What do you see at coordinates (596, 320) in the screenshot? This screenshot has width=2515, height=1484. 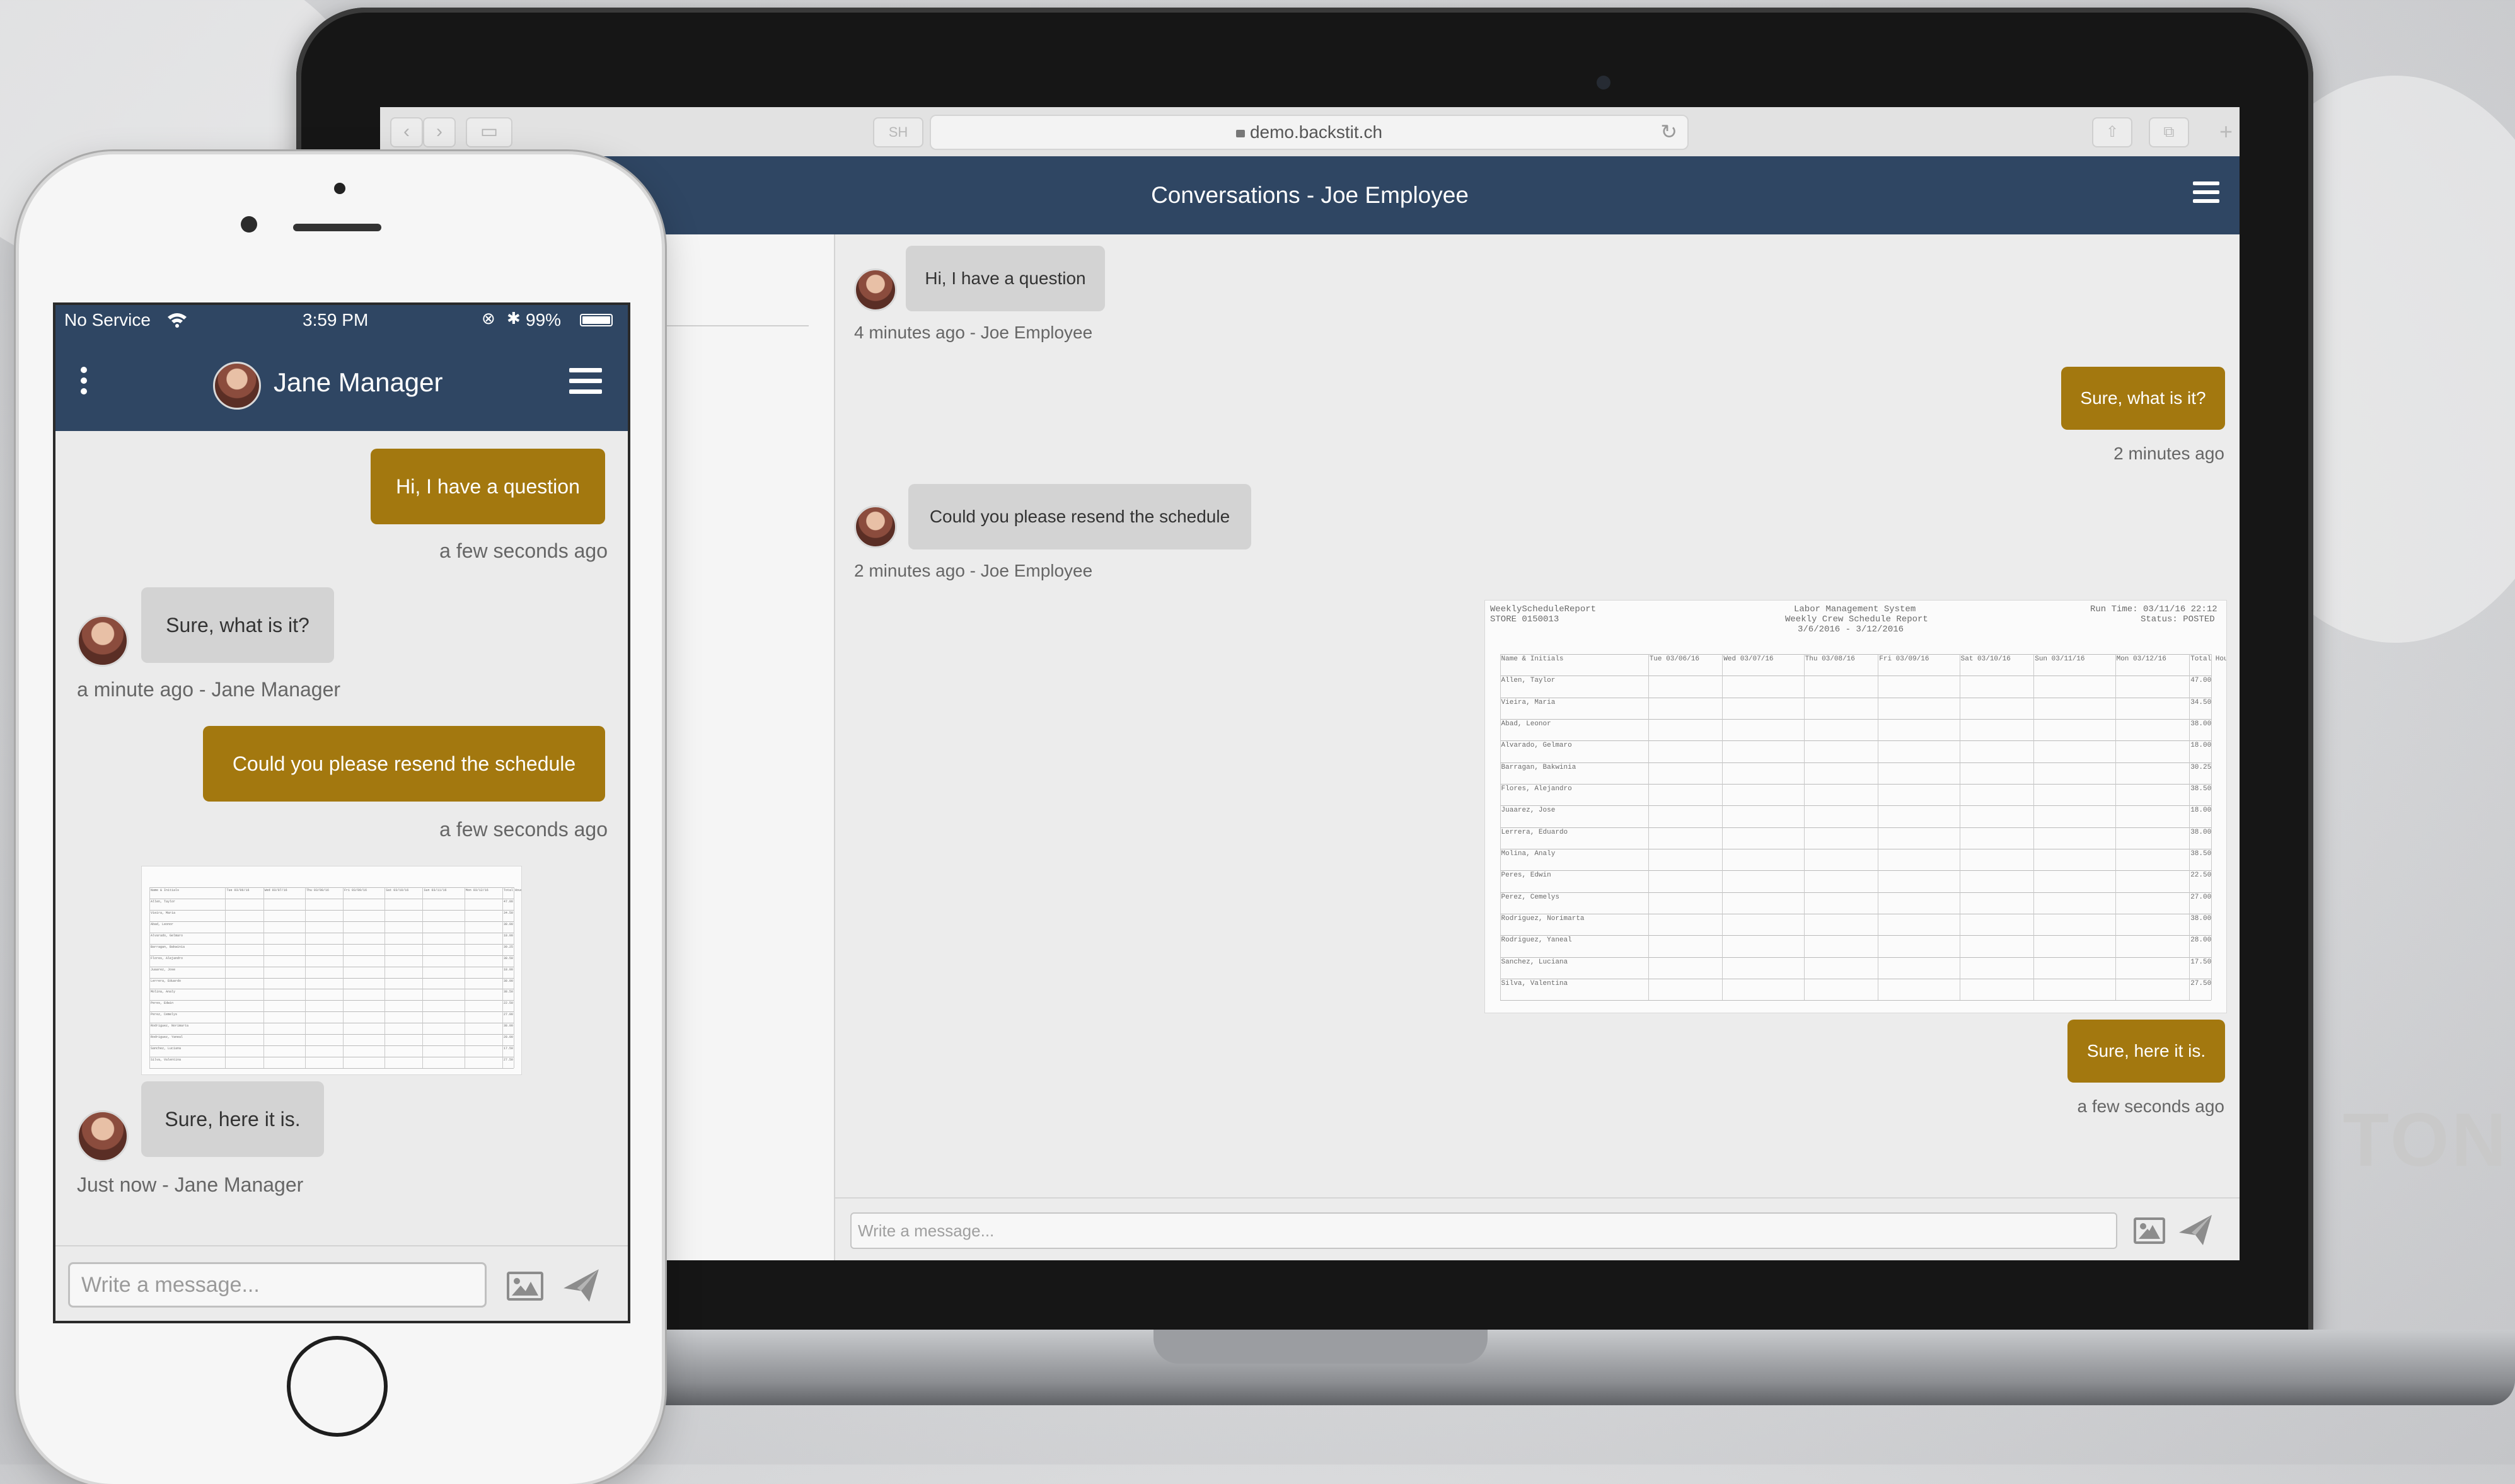 I see `battery-icon` at bounding box center [596, 320].